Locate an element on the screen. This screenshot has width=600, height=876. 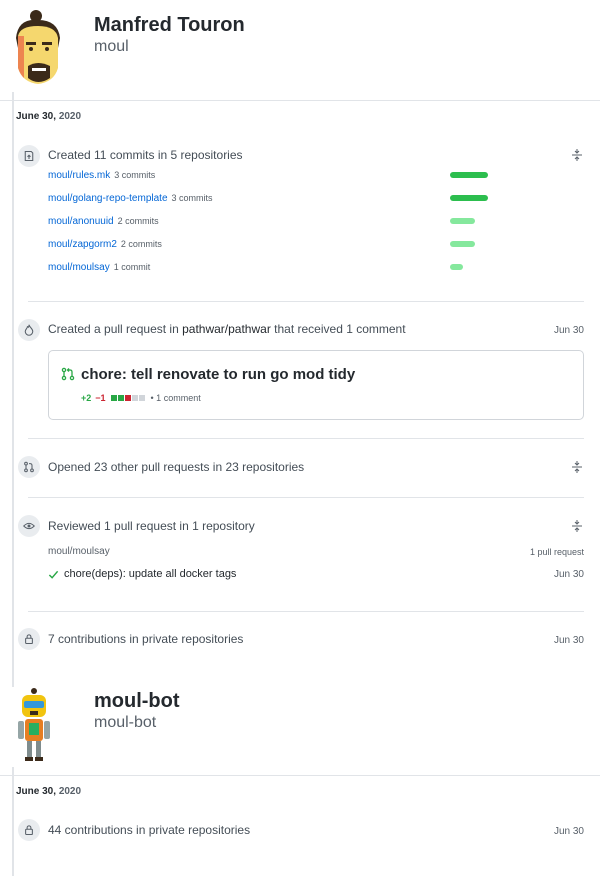
flame-icon is located at coordinates (29, 330).